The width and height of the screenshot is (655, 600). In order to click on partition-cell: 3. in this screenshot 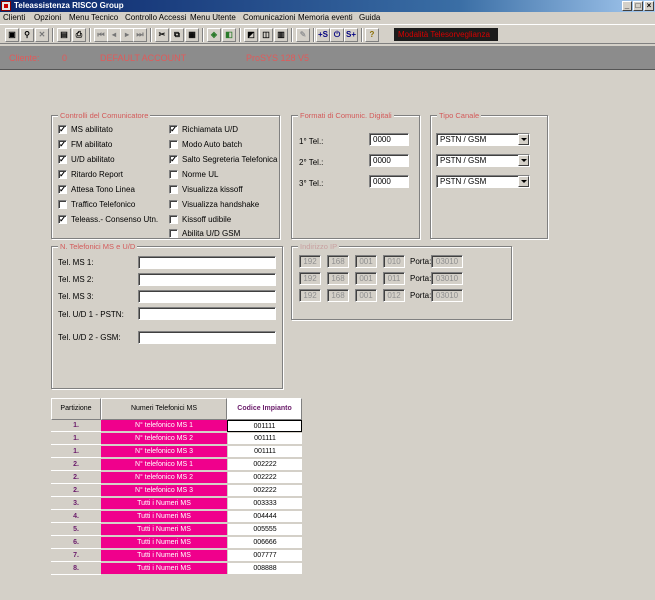, I will do `click(76, 504)`.